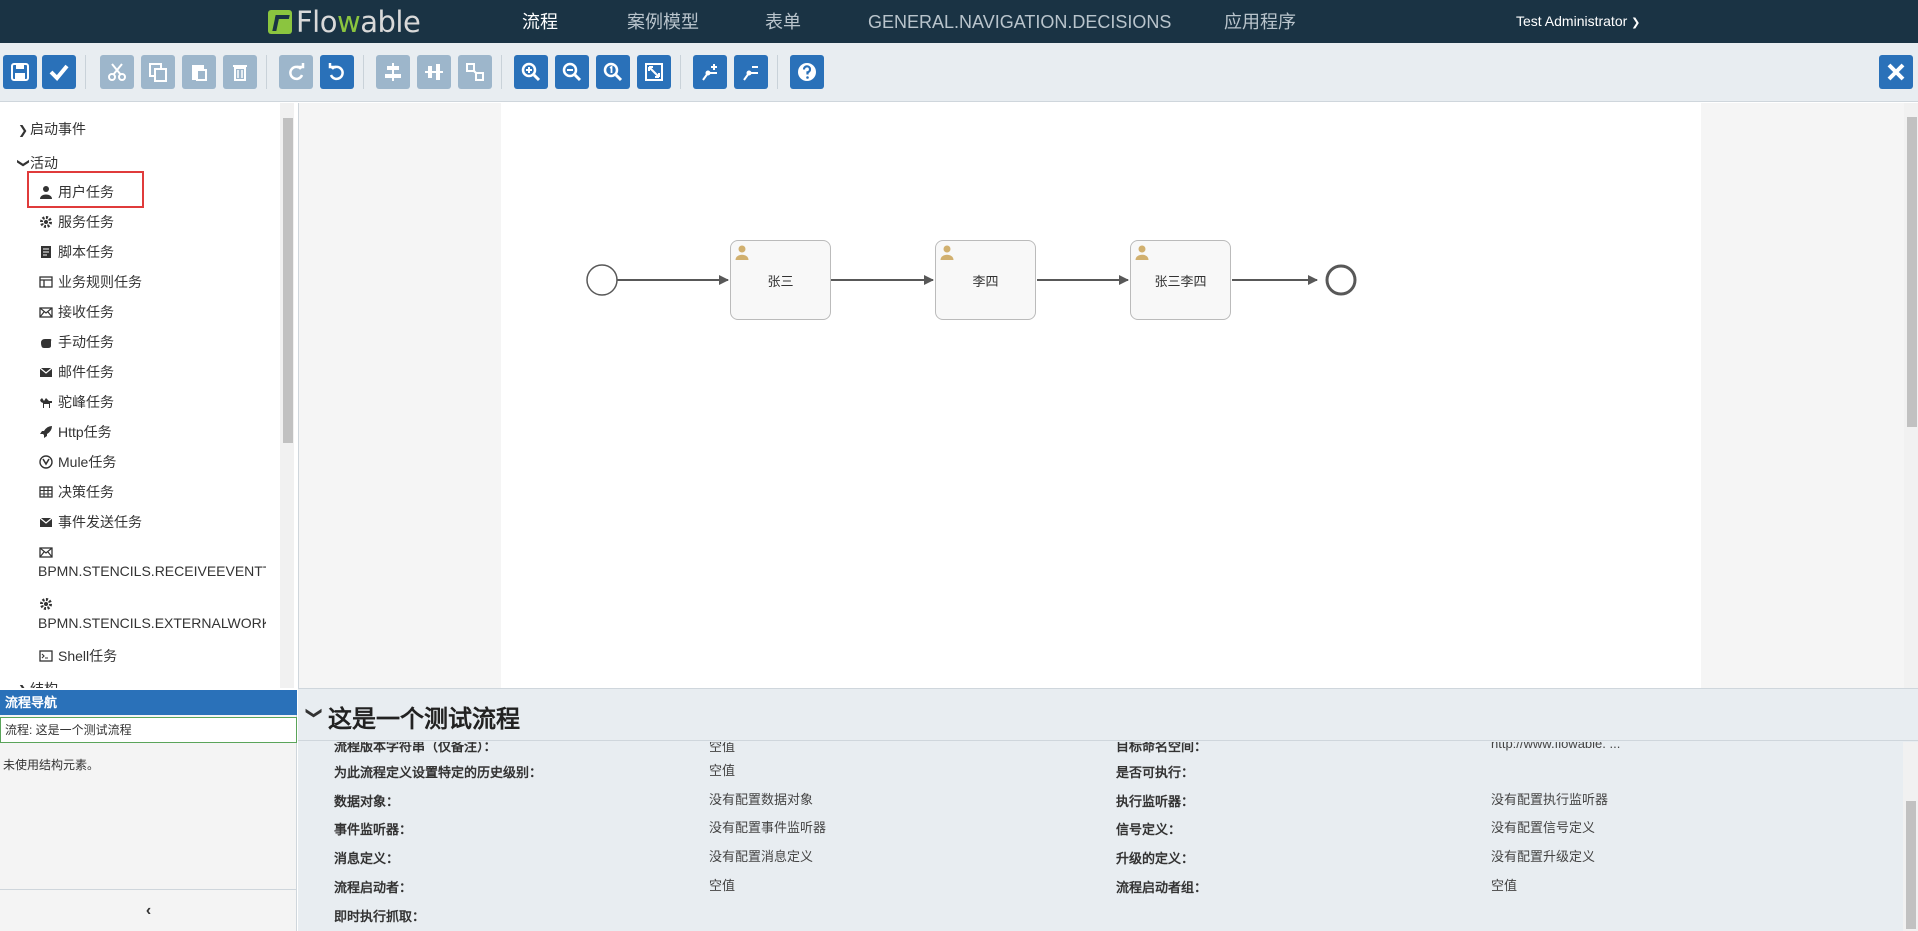 Image resolution: width=1918 pixels, height=931 pixels. I want to click on palette-category-activities: ❯活动, so click(37, 163).